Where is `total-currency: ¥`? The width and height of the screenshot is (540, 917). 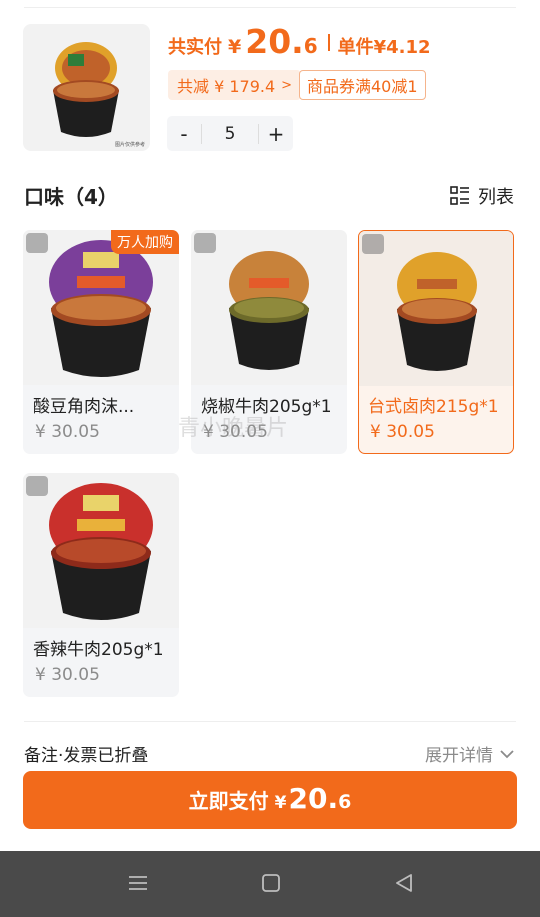 total-currency: ¥ is located at coordinates (235, 47).